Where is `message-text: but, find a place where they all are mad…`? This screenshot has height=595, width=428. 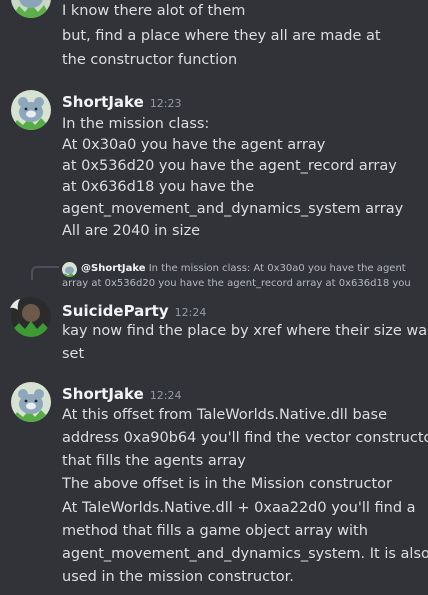
message-text: but, find a place where they all are mad… is located at coordinates (221, 36).